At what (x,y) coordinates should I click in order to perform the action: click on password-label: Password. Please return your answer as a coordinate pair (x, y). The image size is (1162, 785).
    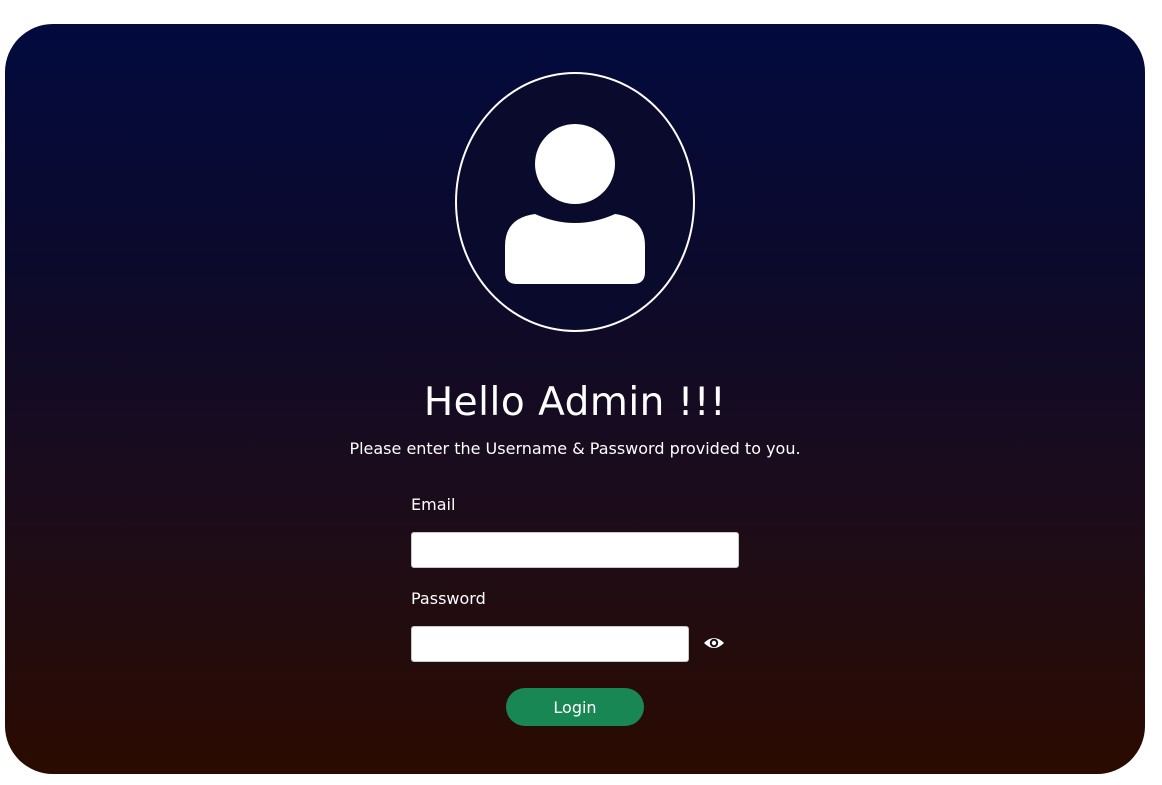
    Looking at the image, I should click on (448, 598).